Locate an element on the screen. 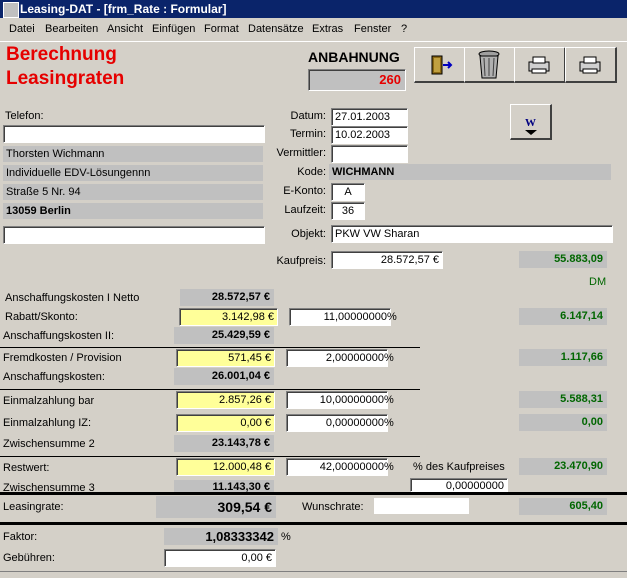 The height and width of the screenshot is (578, 627). window-titlebar: Leasing-DAT - [frm_Rate : Formular] is located at coordinates (313, 9).